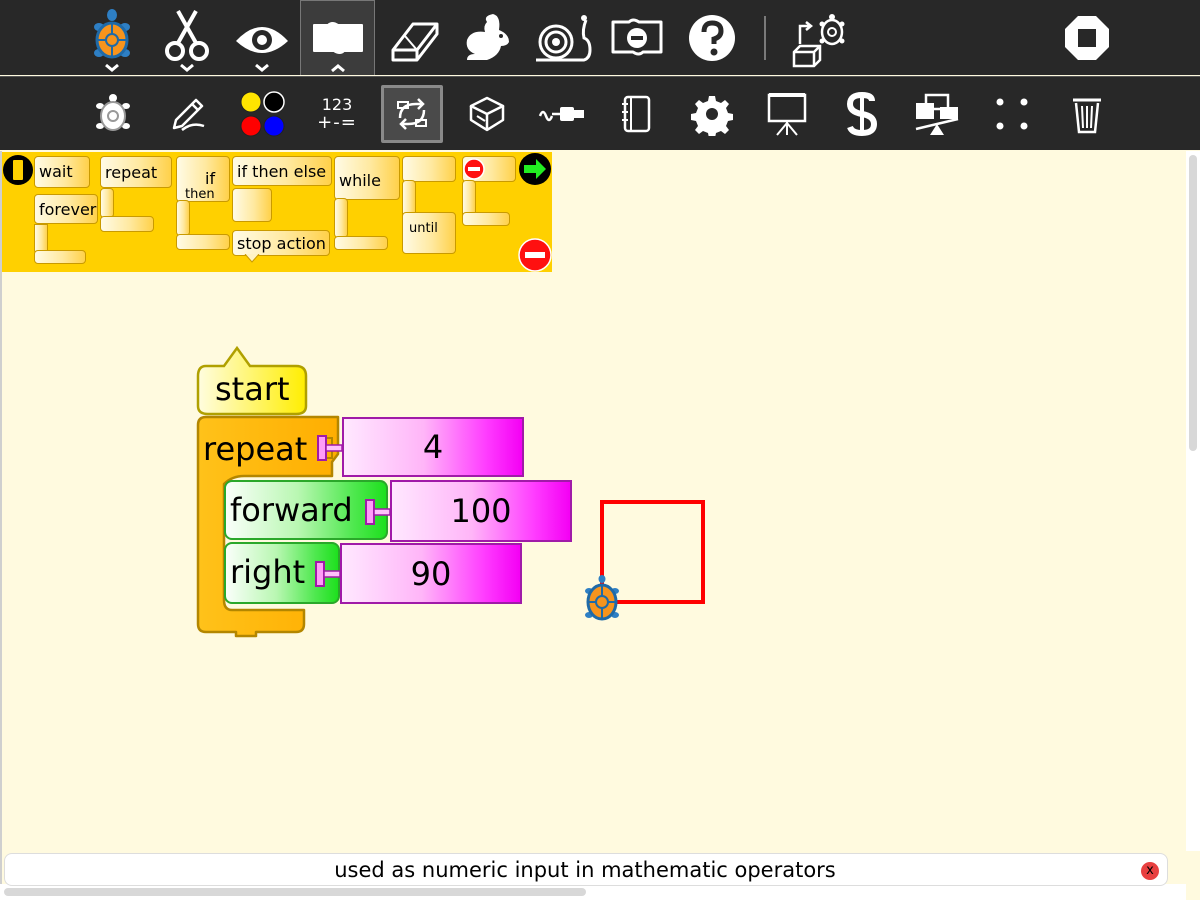  Describe the element at coordinates (18, 170) in the screenshot. I see `palette-orientation-icon` at that location.